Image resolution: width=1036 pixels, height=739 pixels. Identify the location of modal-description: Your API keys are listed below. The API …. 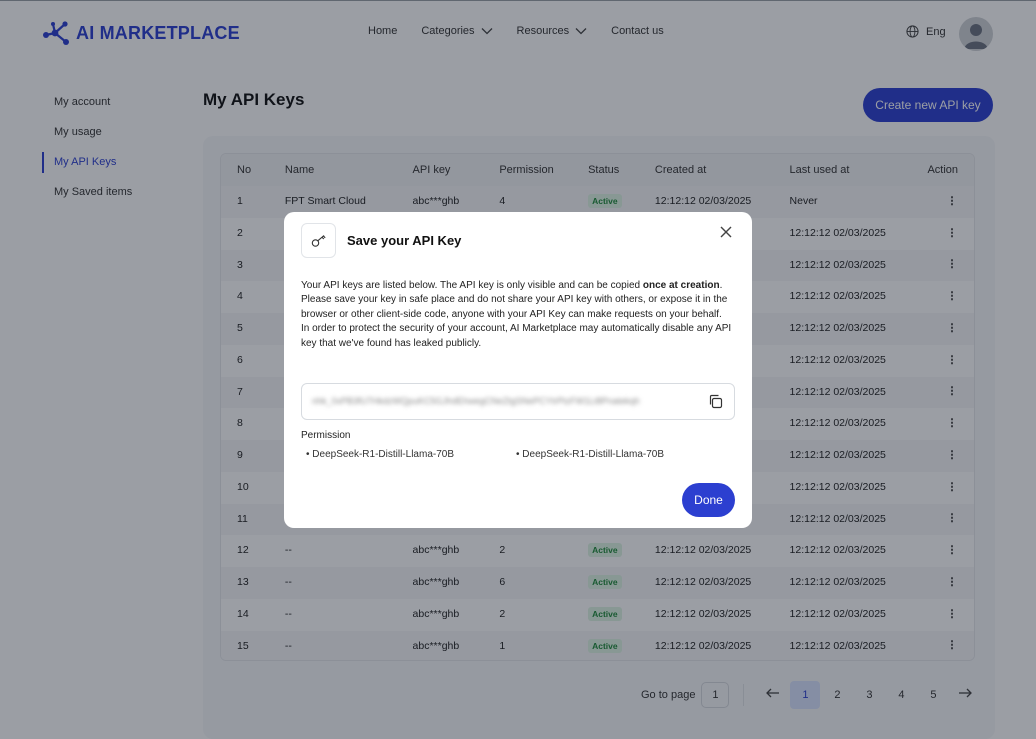
(518, 315).